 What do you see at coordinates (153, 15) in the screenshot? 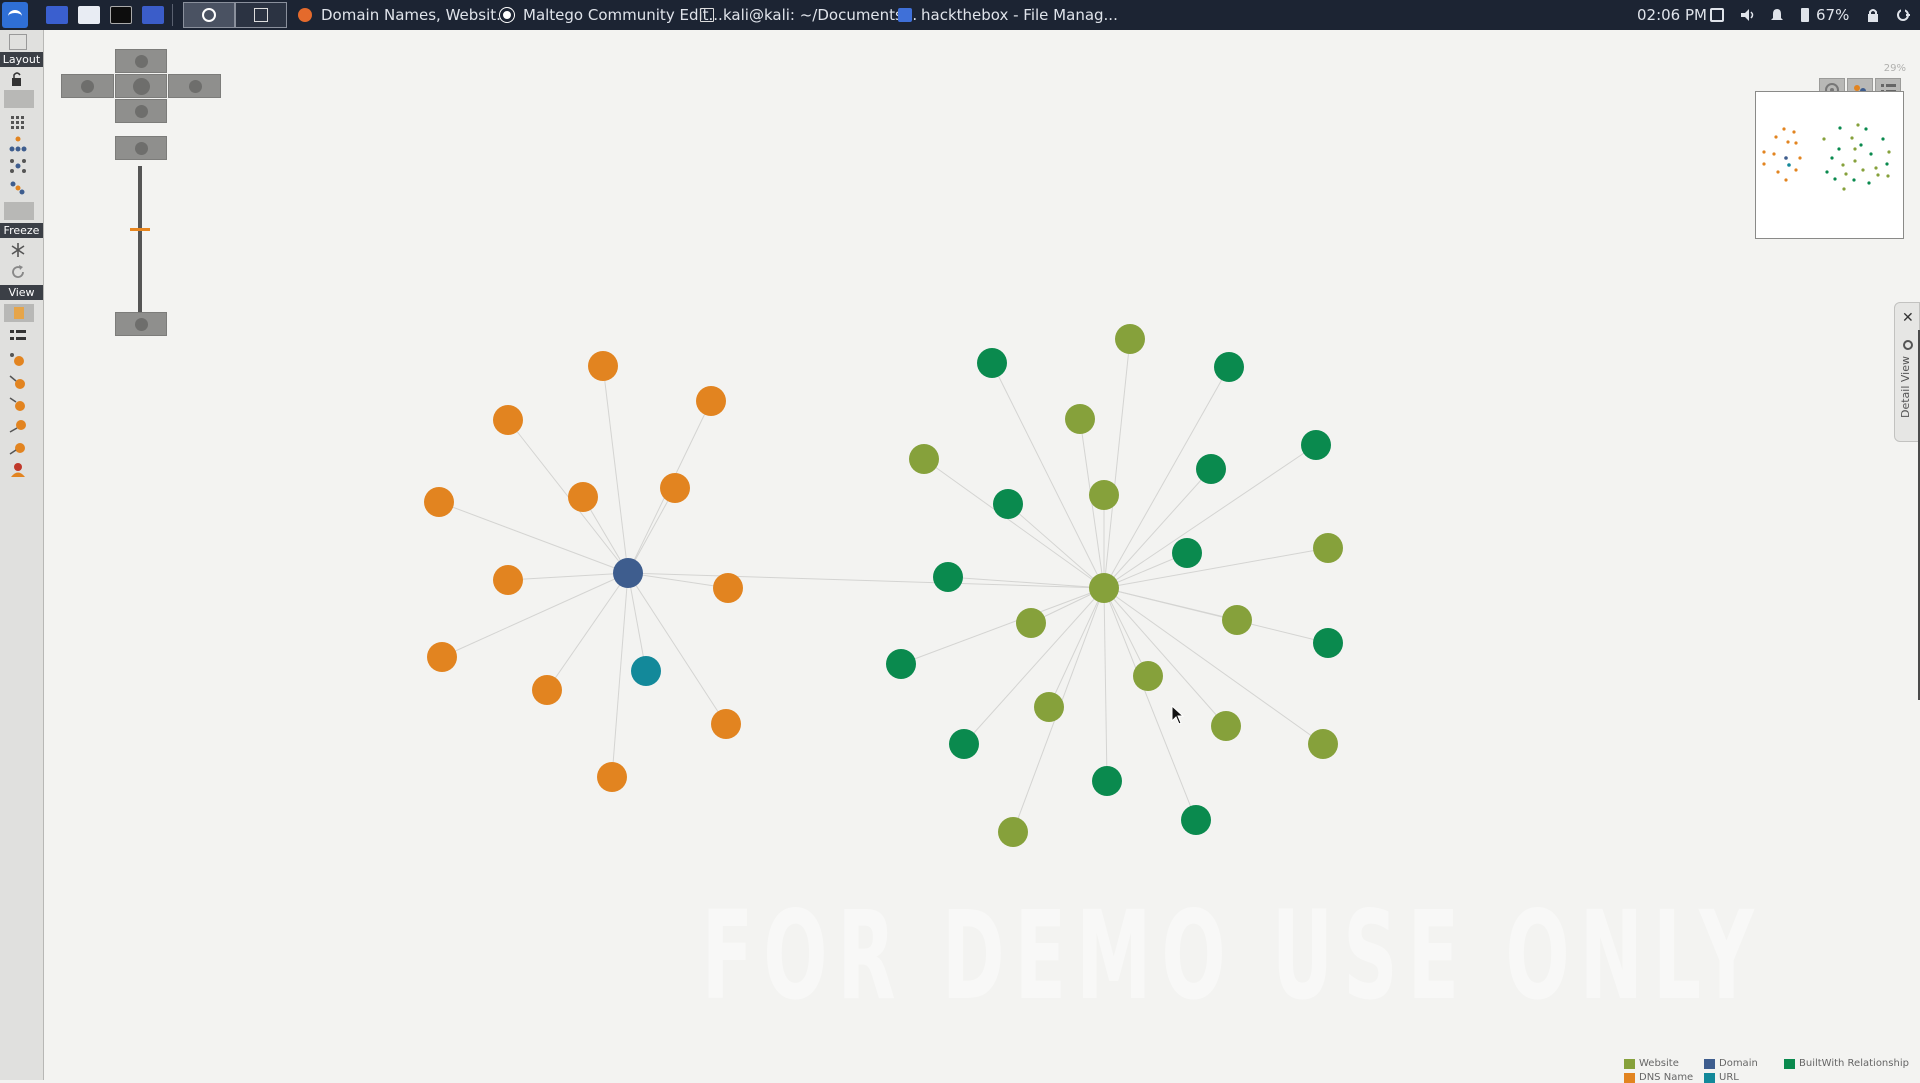
I see `screen-recorder-launcher-icon` at bounding box center [153, 15].